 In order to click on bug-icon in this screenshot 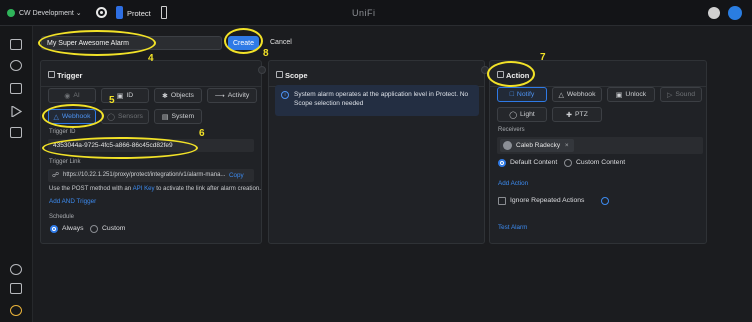, I will do `click(16, 310)`.